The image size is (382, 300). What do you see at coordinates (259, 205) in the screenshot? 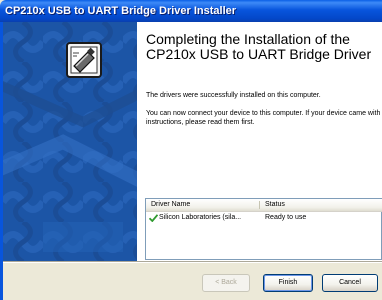
I see `column-divider` at bounding box center [259, 205].